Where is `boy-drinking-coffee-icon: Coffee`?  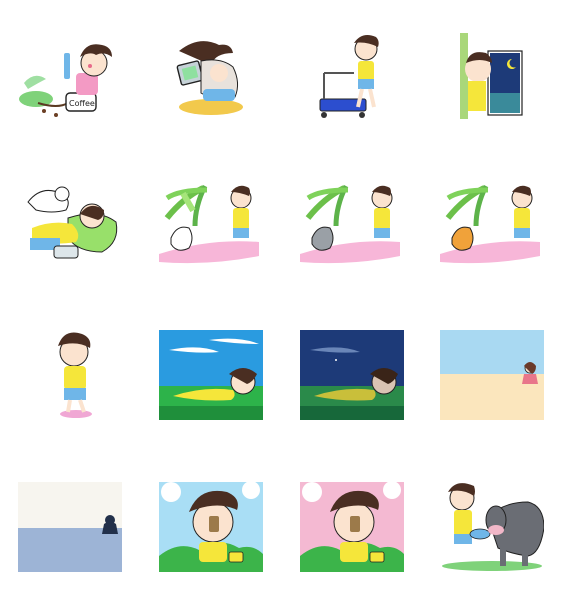
boy-drinking-coffee-icon: Coffee is located at coordinates (65, 80).